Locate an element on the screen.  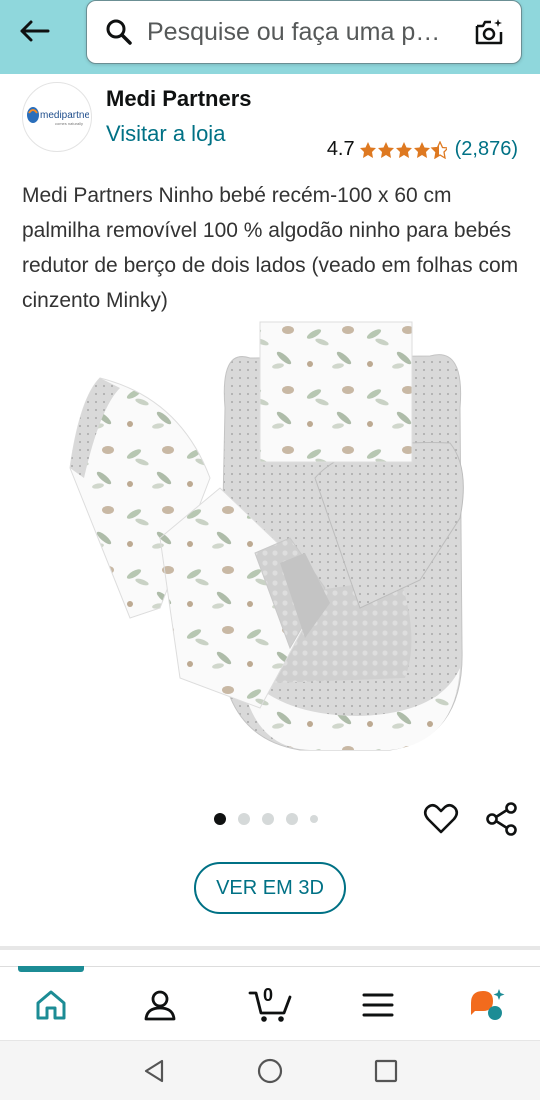
top-search-bar: Pesquise ou faça uma pesquisa is located at coordinates (270, 37).